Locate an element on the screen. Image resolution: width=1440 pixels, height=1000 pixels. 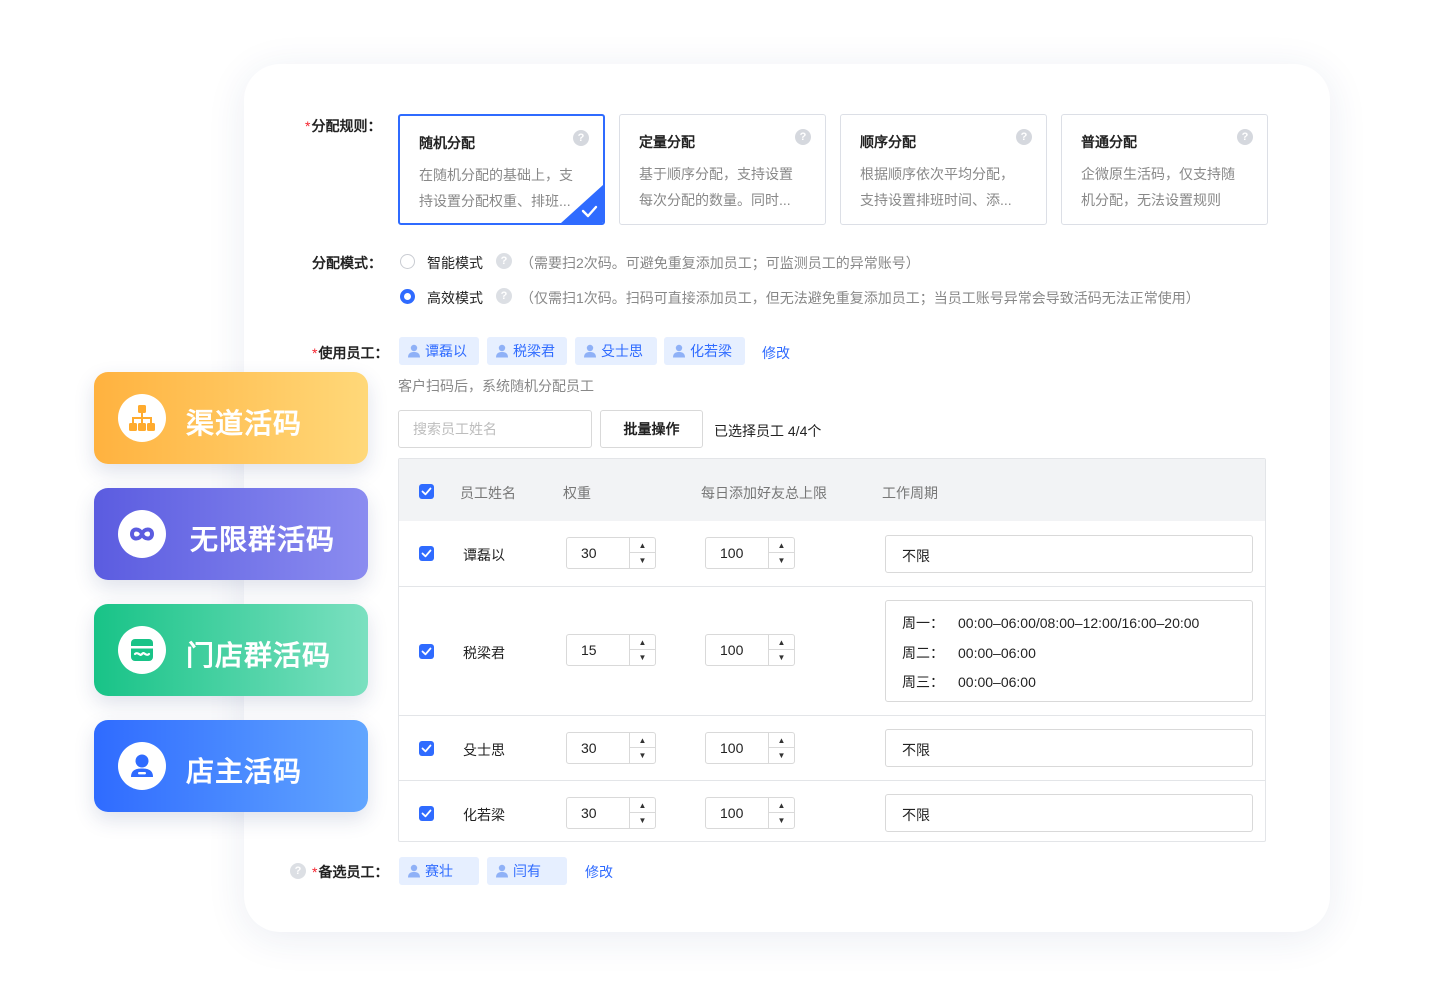
infinity-icon is located at coordinates (142, 534).